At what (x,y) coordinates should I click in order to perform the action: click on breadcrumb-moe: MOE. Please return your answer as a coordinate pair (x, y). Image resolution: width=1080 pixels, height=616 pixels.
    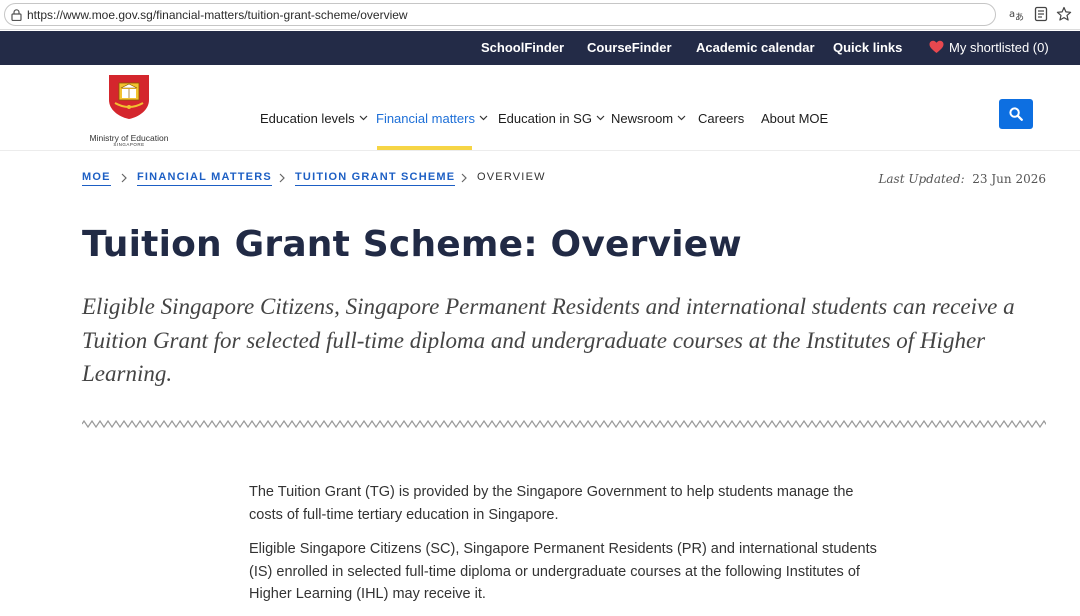
    Looking at the image, I should click on (96, 178).